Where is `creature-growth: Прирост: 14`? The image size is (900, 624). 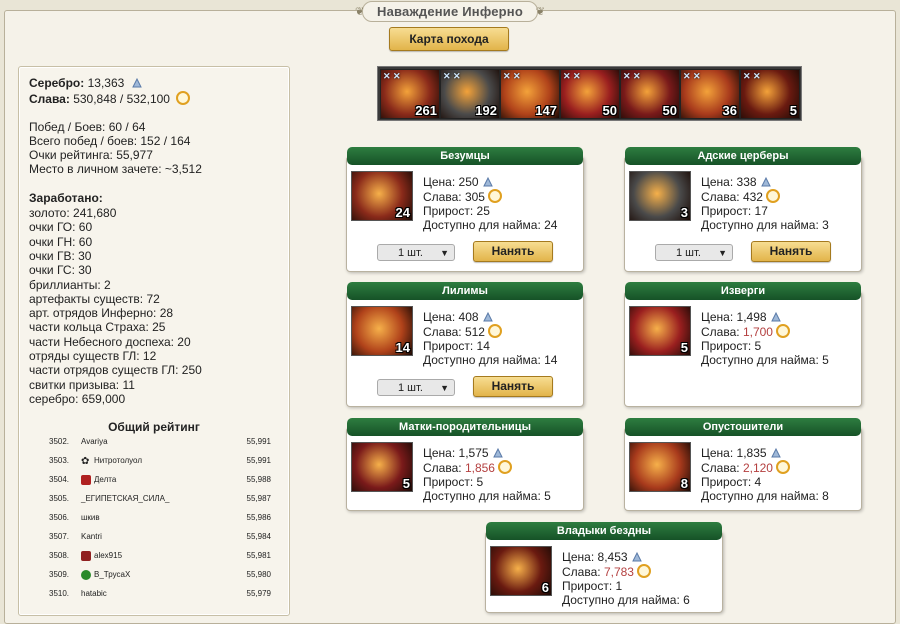 creature-growth: Прирост: 14 is located at coordinates (456, 346).